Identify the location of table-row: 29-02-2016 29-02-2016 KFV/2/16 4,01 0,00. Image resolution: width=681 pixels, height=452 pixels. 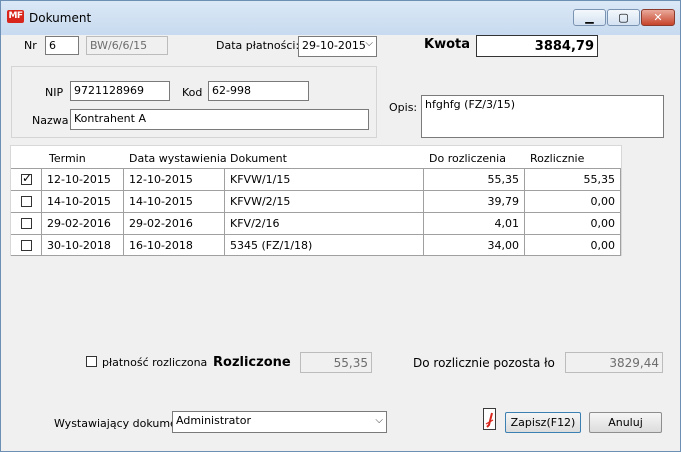
(316, 223).